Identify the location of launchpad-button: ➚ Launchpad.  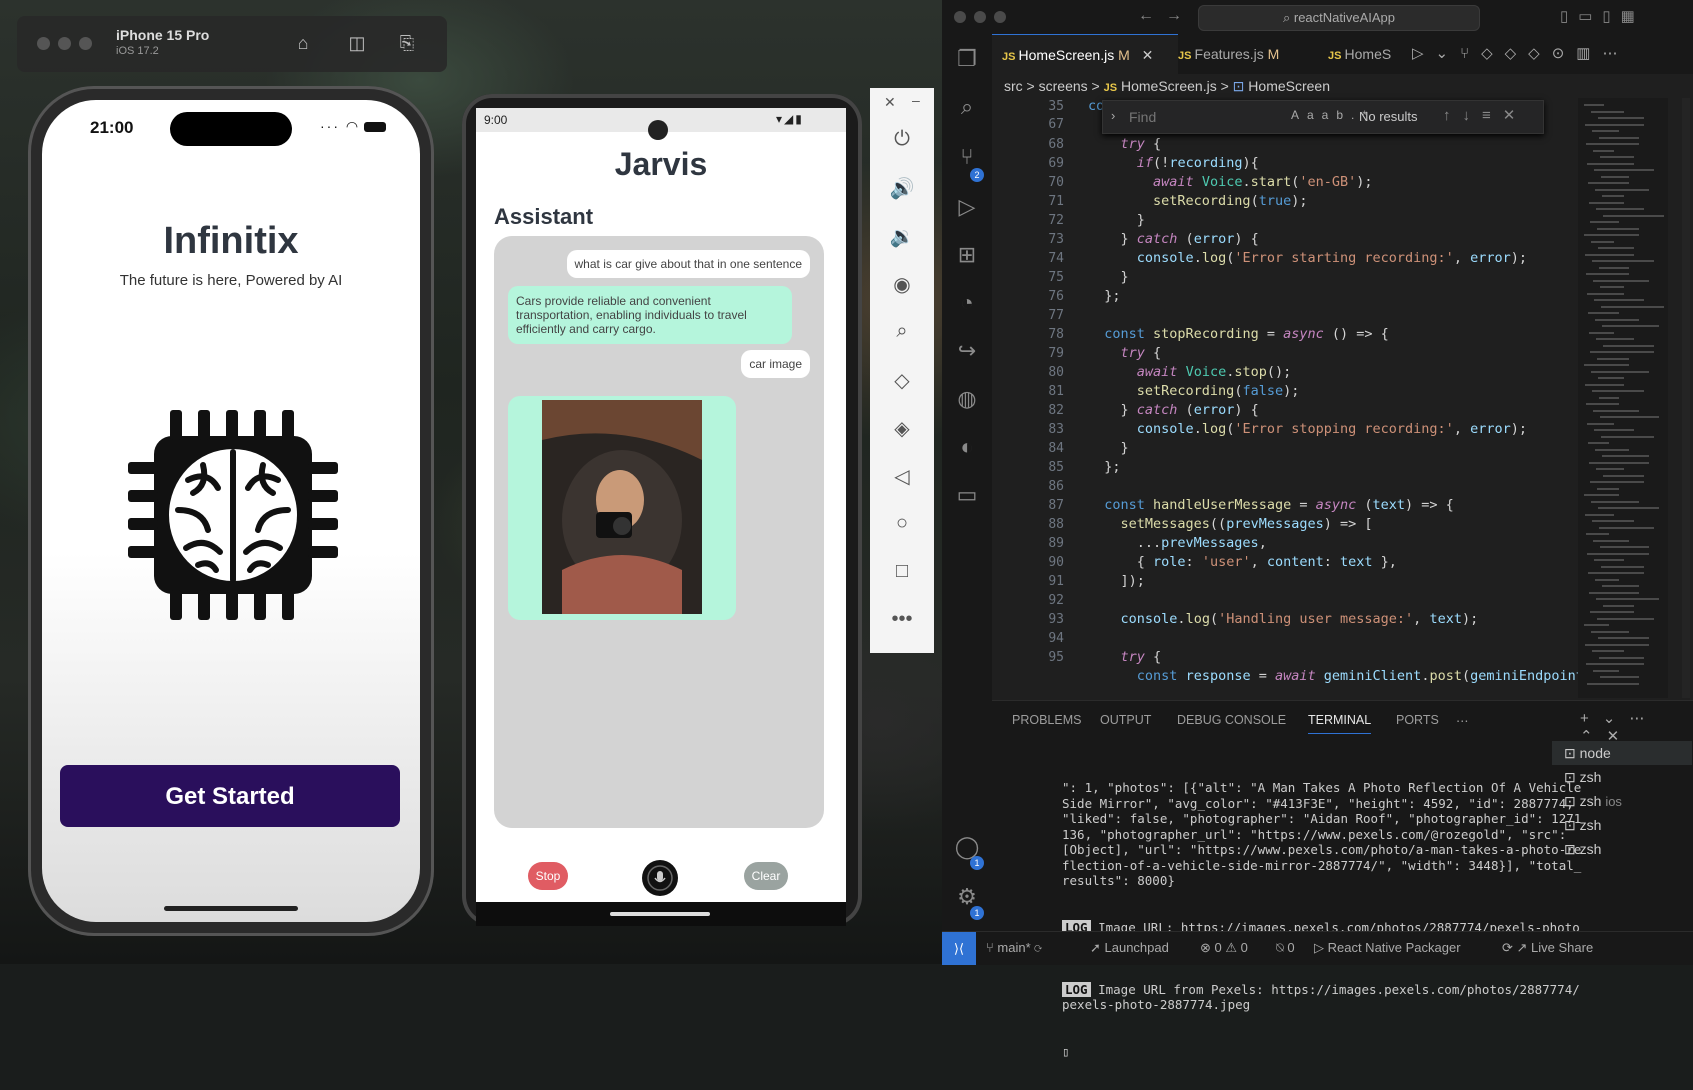
(1129, 948).